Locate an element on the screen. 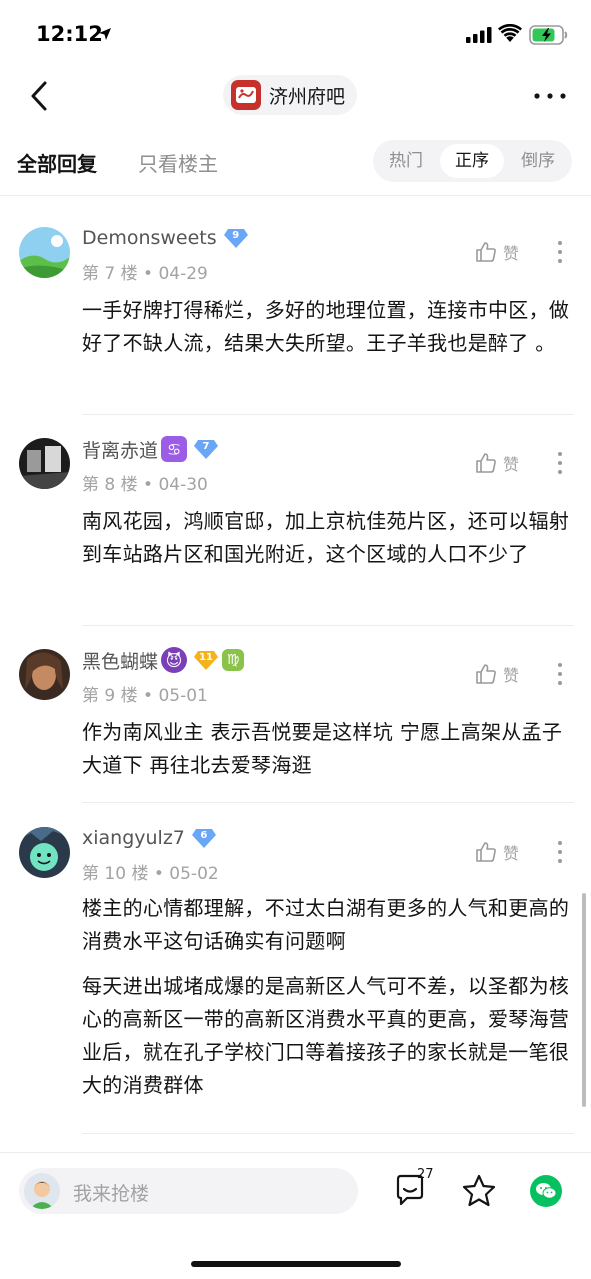 This screenshot has height=1279, width=591. reply-placeholder: 我来抢楼 is located at coordinates (111, 1194).